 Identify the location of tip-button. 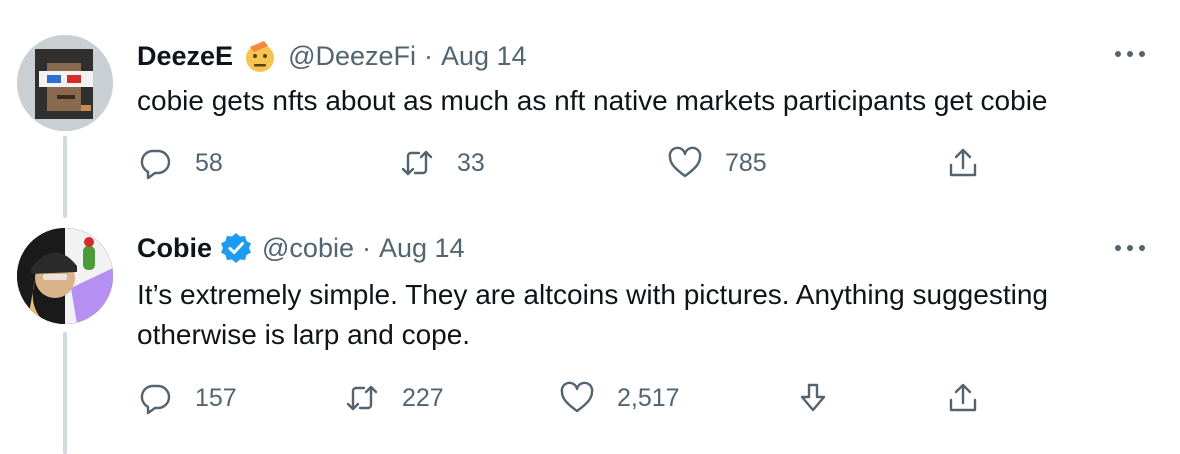
(813, 398).